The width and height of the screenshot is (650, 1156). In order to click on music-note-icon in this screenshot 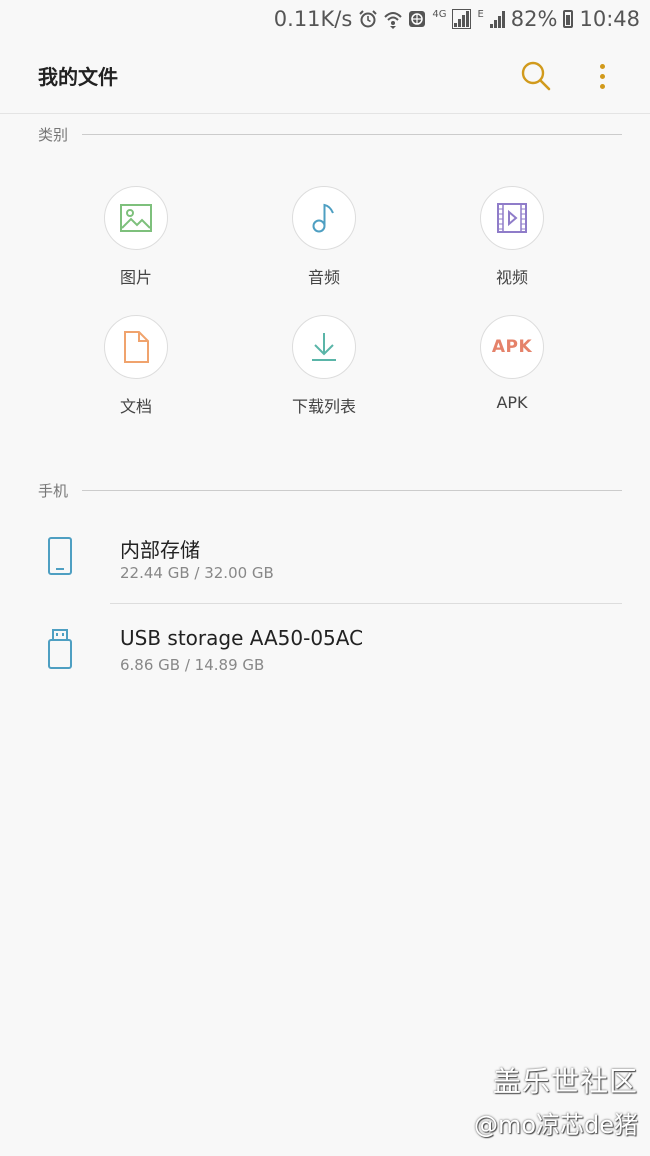, I will do `click(323, 218)`.